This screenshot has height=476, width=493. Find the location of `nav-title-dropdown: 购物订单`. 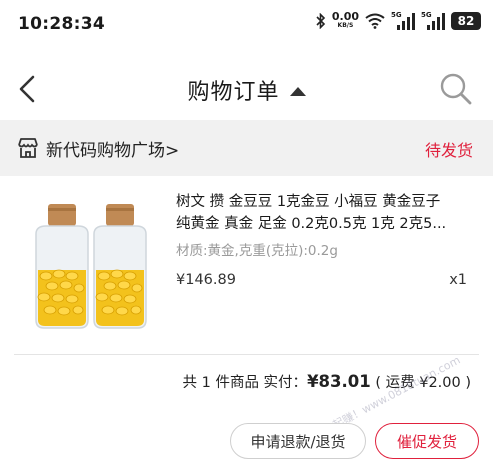

nav-title-dropdown: 购物订单 is located at coordinates (246, 90).